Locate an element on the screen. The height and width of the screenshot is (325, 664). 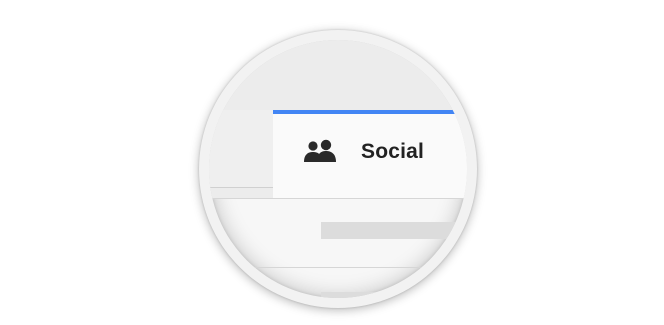
people-icon is located at coordinates (320, 150).